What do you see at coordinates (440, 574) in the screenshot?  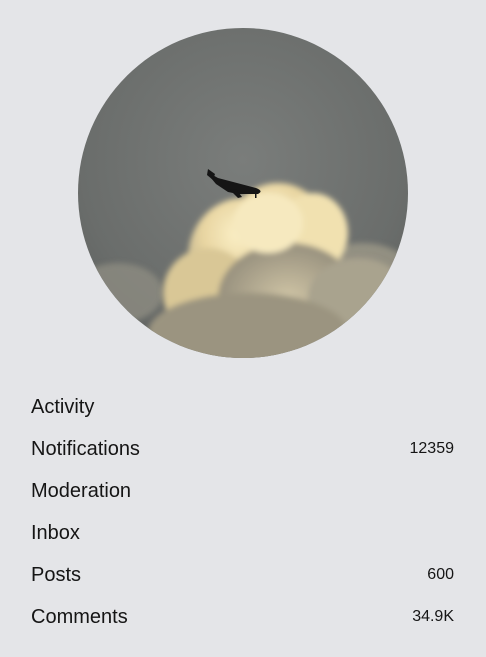 I see `posts-count: 600` at bounding box center [440, 574].